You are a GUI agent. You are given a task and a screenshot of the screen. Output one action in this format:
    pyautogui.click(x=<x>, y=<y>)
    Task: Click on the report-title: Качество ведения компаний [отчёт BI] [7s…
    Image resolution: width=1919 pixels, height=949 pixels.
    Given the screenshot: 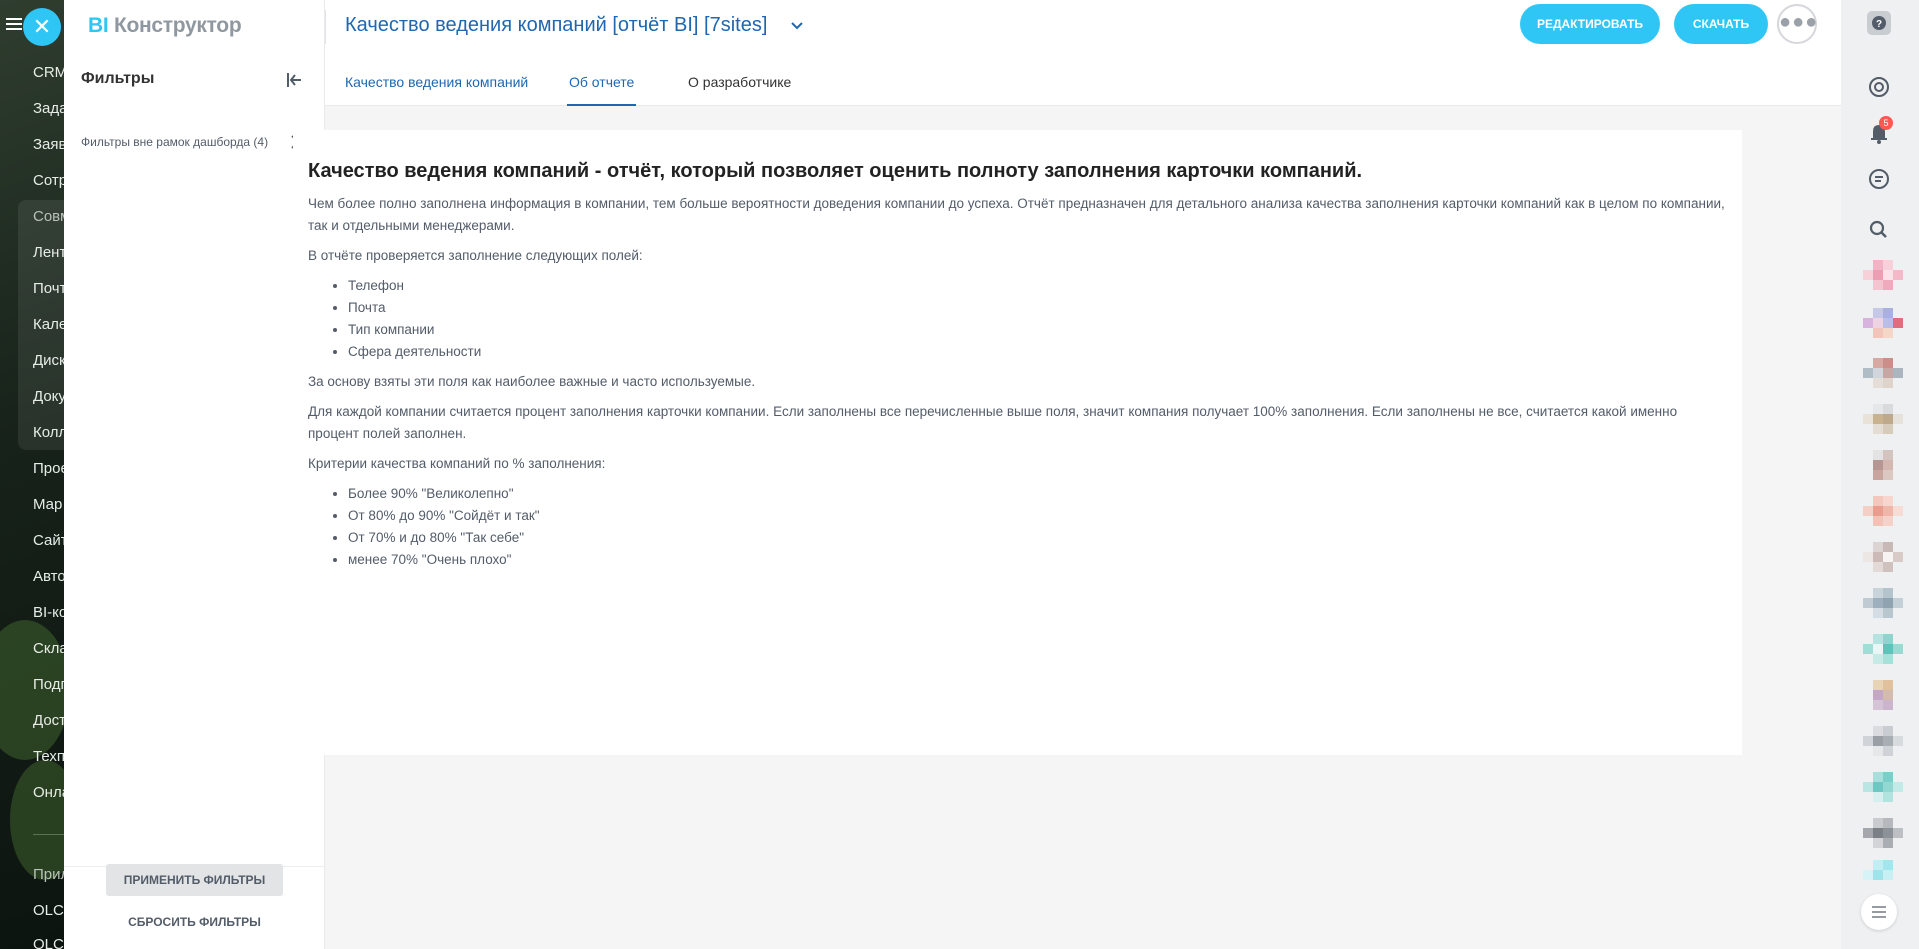 What is the action you would take?
    pyautogui.click(x=556, y=25)
    